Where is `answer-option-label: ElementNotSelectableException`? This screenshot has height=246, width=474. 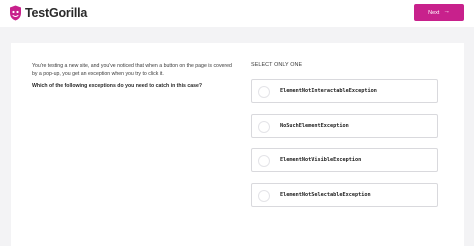
answer-option-label: ElementNotSelectableException is located at coordinates (325, 195).